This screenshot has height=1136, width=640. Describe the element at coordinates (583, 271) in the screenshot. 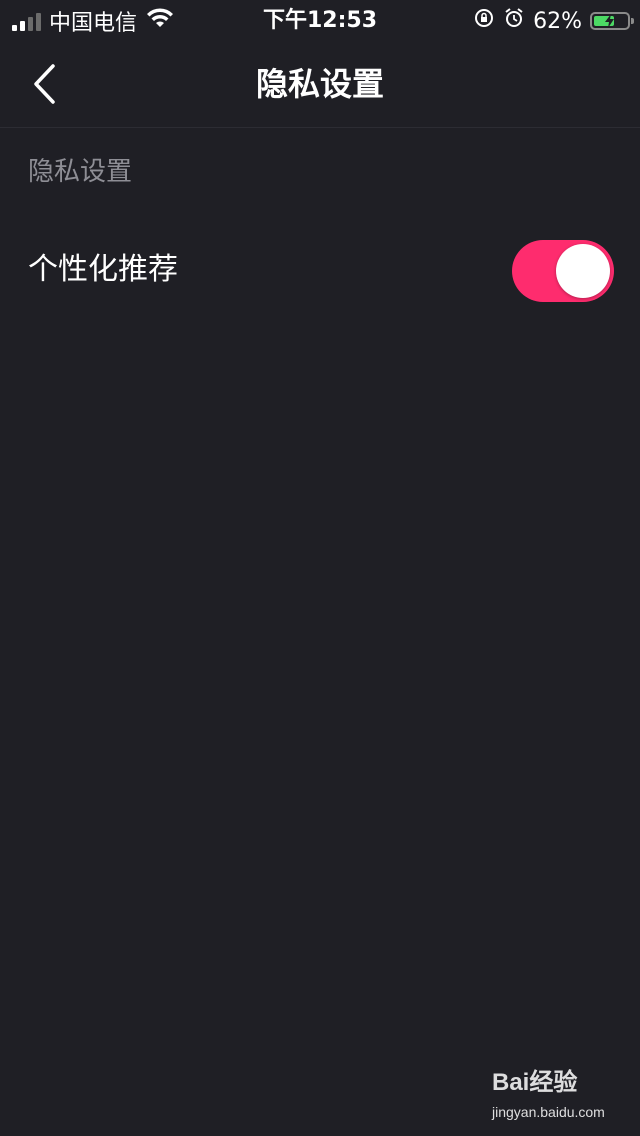

I see `toggle-knob` at that location.